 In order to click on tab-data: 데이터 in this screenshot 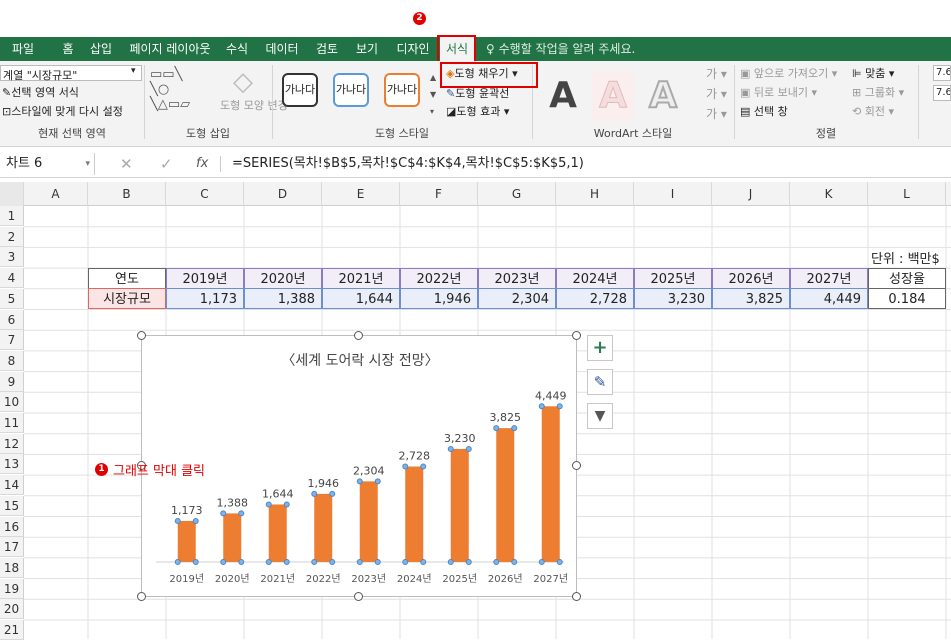, I will do `click(282, 49)`.